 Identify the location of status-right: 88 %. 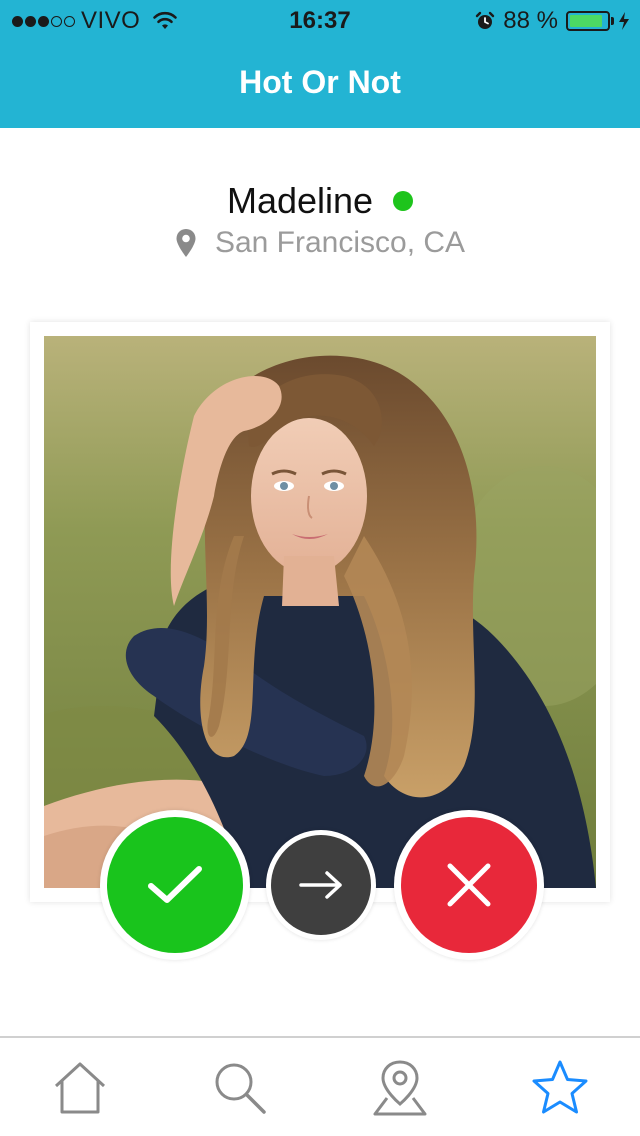
(552, 21).